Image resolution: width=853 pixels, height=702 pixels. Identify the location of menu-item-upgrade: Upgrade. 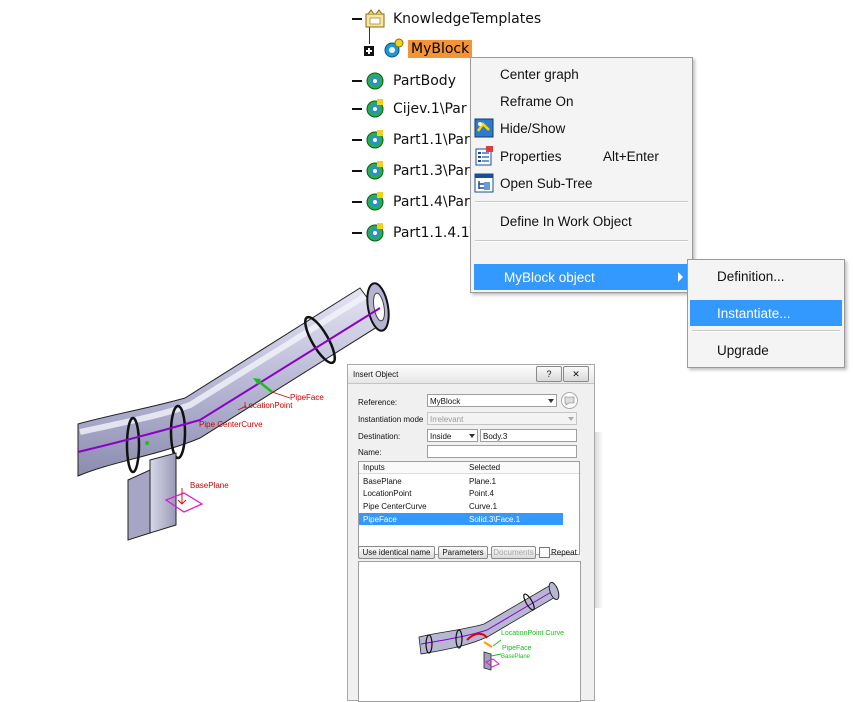
(766, 350).